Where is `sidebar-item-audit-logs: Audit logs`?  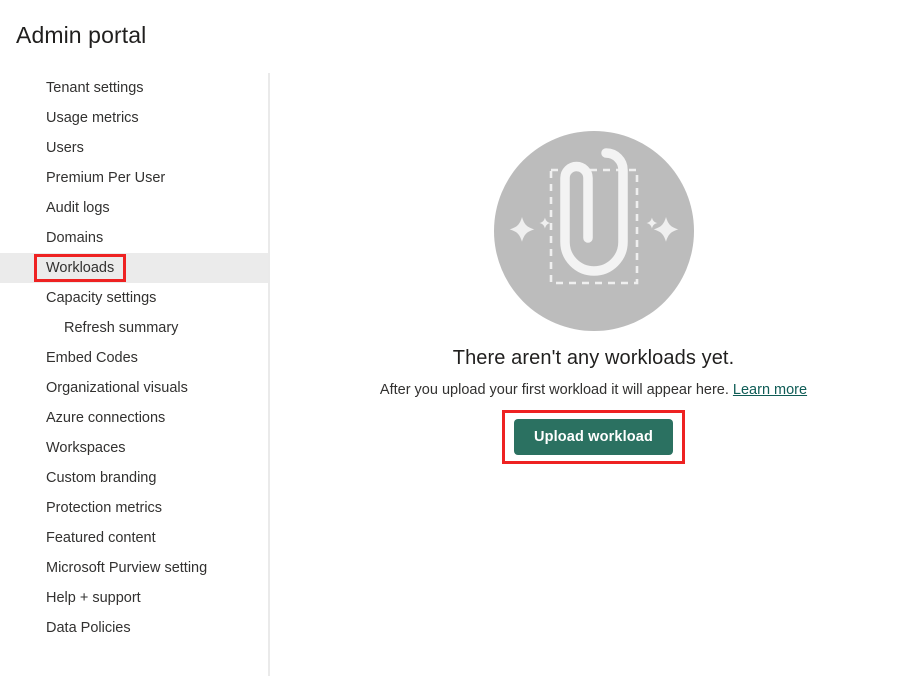 sidebar-item-audit-logs: Audit logs is located at coordinates (134, 208).